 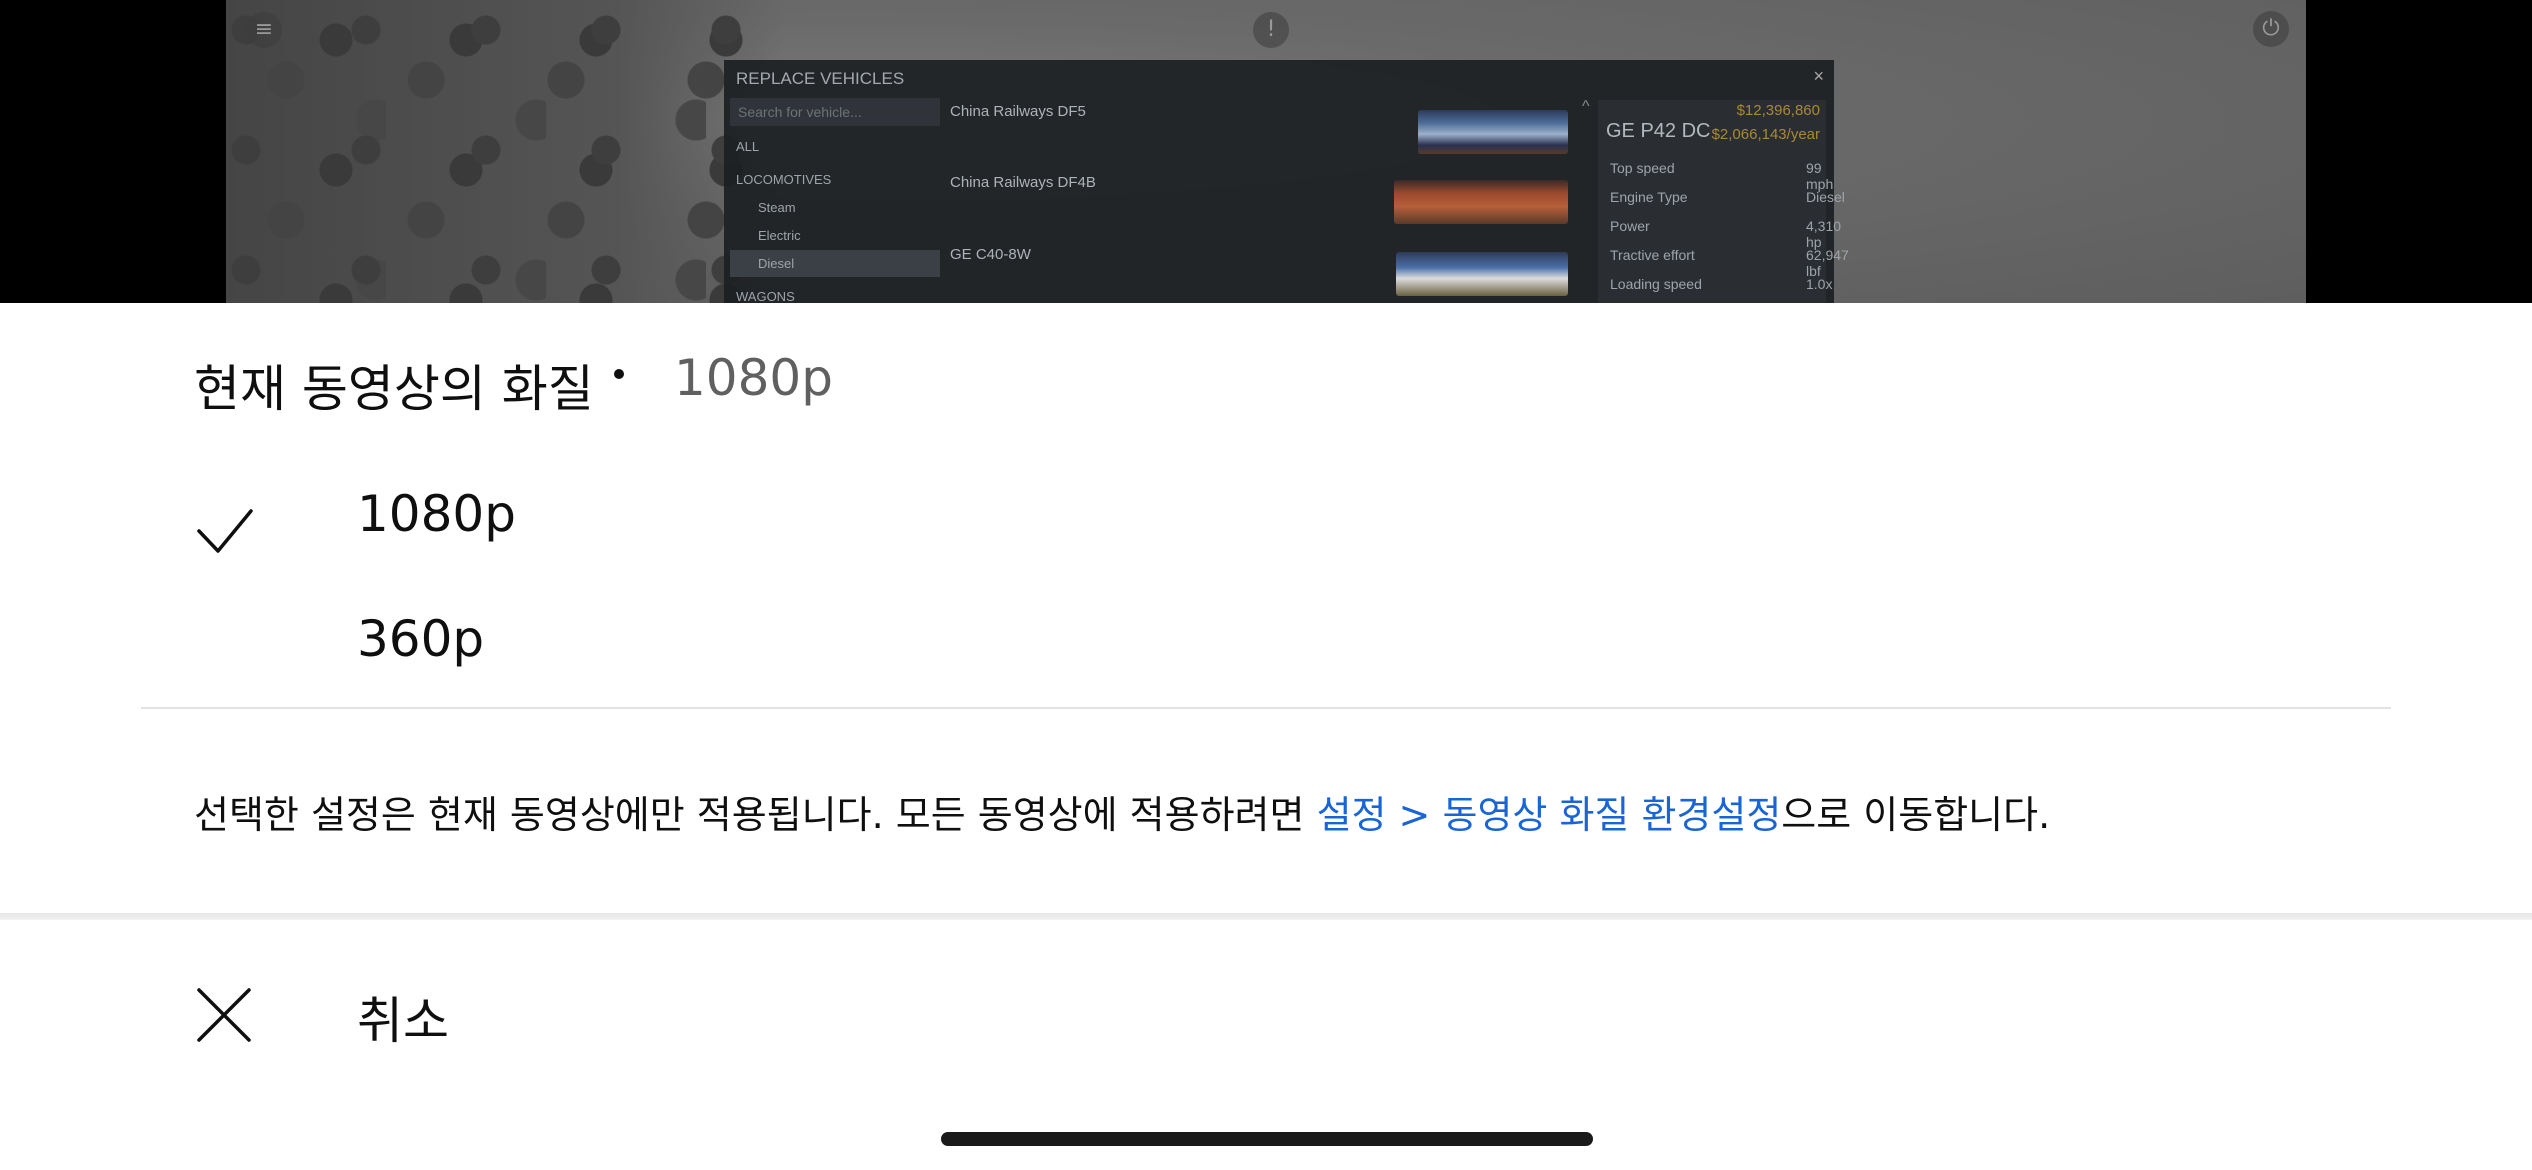 I want to click on vehicle-name: China Railways DF4B, so click(x=1023, y=182).